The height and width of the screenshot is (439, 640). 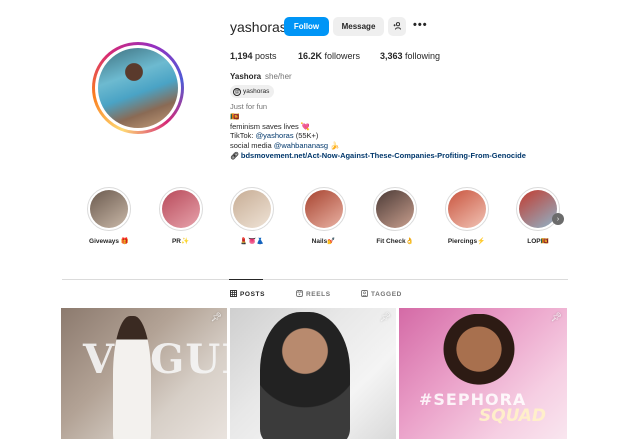 I want to click on highlight-label: 💄👅👗, so click(x=252, y=241).